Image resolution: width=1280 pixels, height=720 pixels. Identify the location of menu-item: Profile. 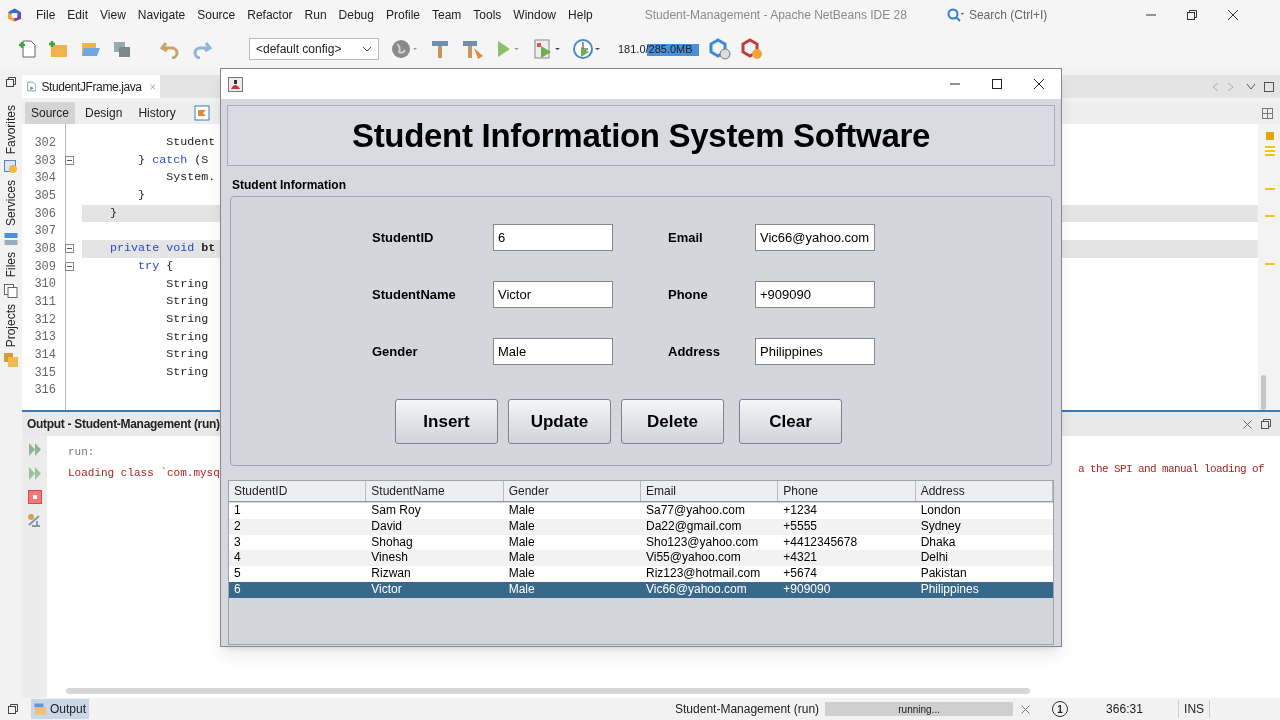
(403, 15).